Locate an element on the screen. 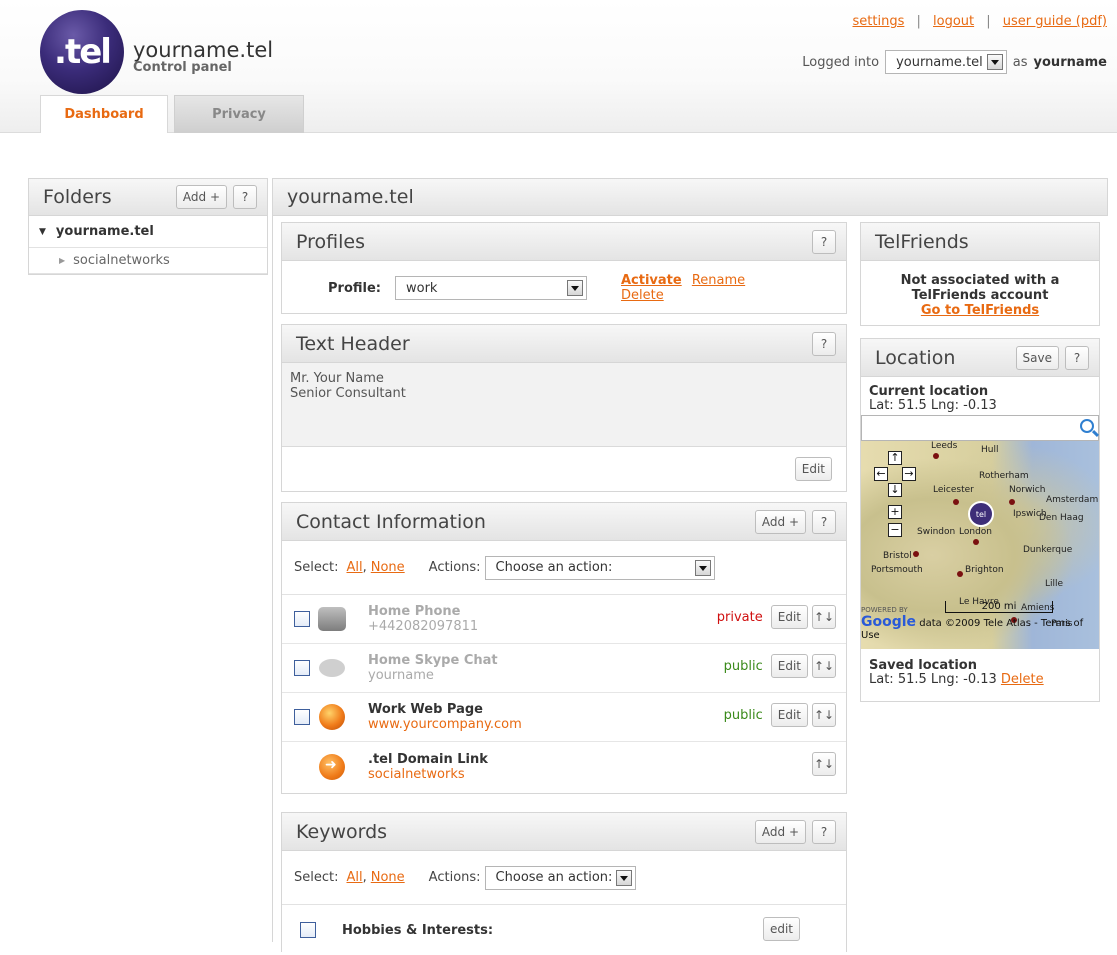  edit-keyword-button: edit is located at coordinates (781, 929).